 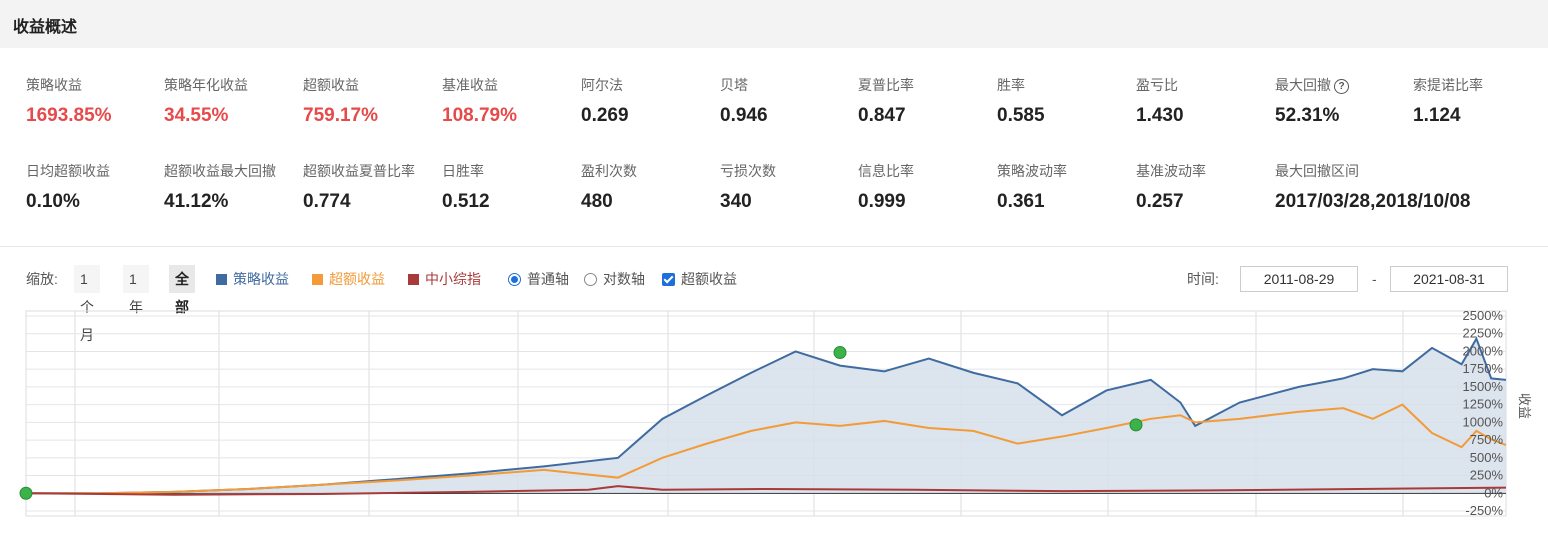 What do you see at coordinates (882, 115) in the screenshot?
I see `metric-value: 0.847` at bounding box center [882, 115].